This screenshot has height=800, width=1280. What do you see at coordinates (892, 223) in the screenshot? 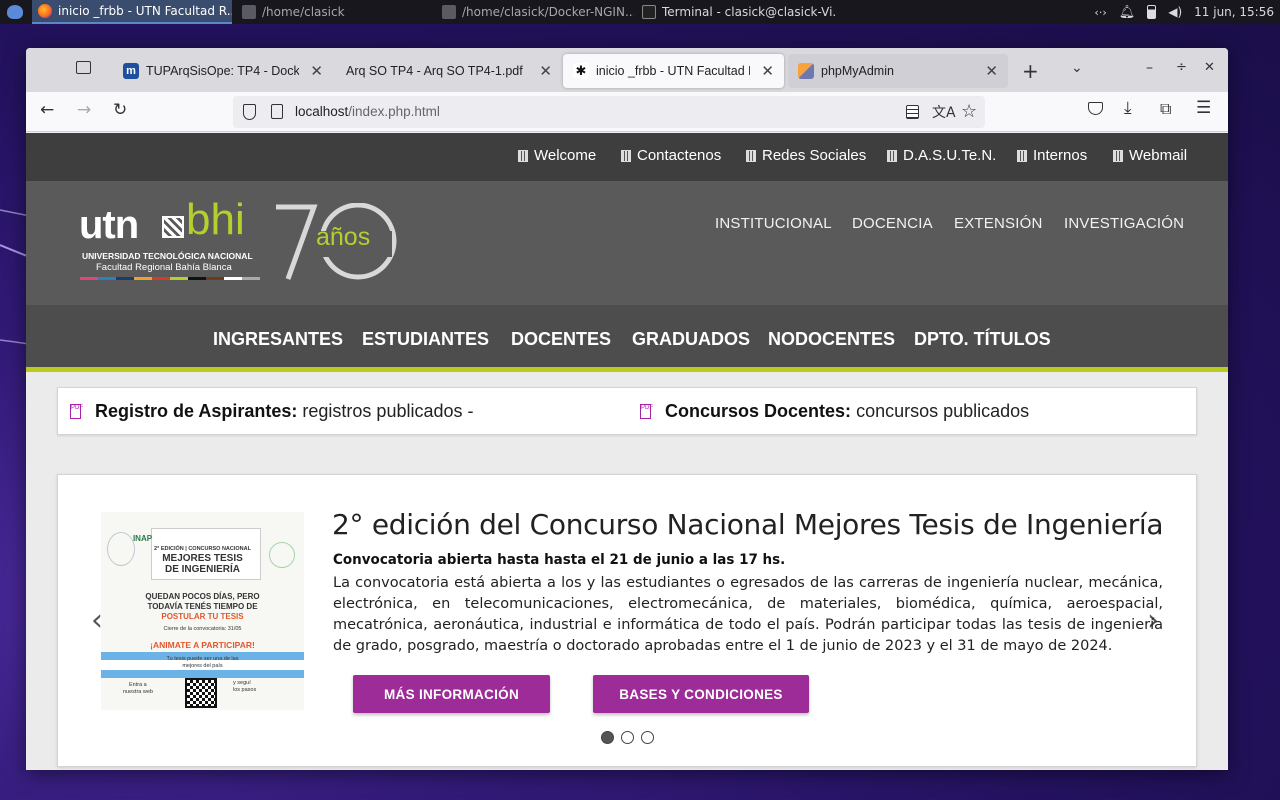
I see `nav-docencia: DOCENCIA` at bounding box center [892, 223].